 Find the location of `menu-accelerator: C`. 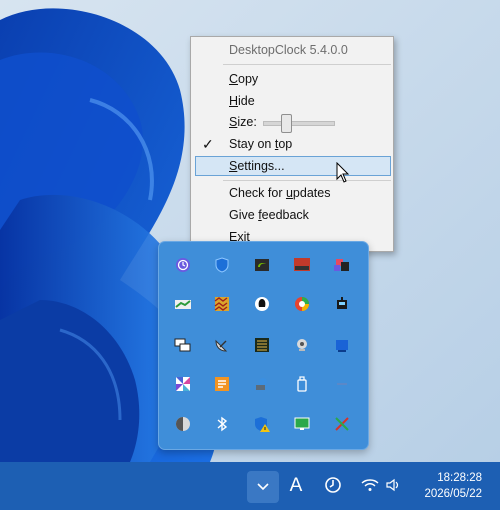

menu-accelerator: C is located at coordinates (234, 79).